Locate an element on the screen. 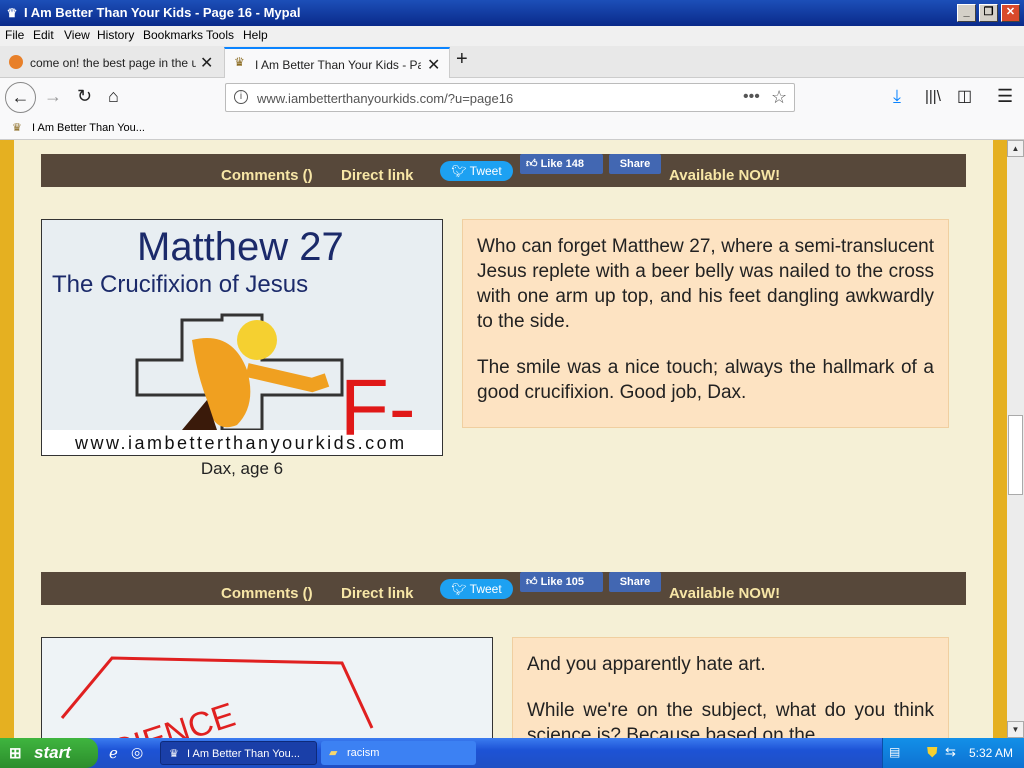  right-border-stripe is located at coordinates (1000, 439).